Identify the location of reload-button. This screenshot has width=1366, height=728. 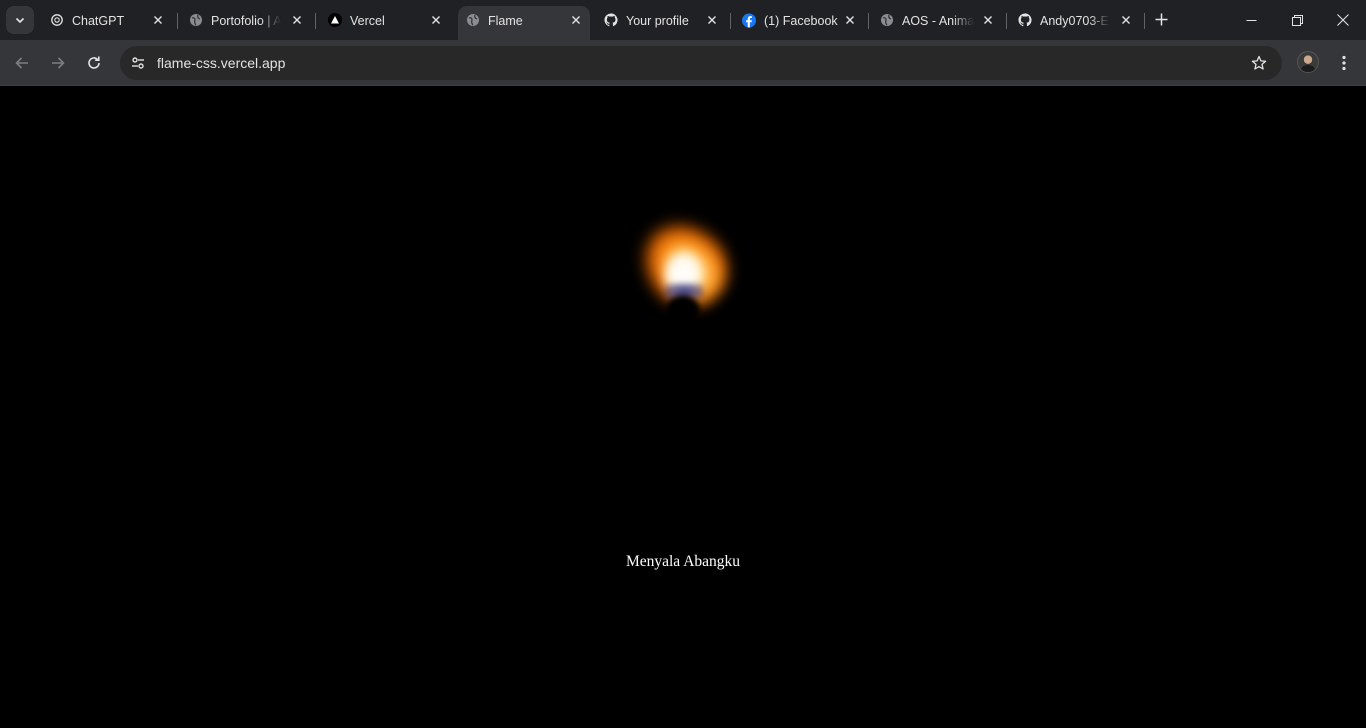
(94, 63).